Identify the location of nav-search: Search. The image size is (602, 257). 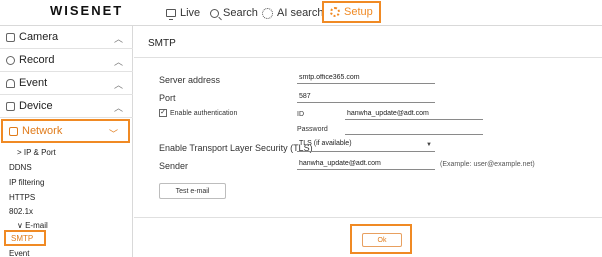
(234, 13).